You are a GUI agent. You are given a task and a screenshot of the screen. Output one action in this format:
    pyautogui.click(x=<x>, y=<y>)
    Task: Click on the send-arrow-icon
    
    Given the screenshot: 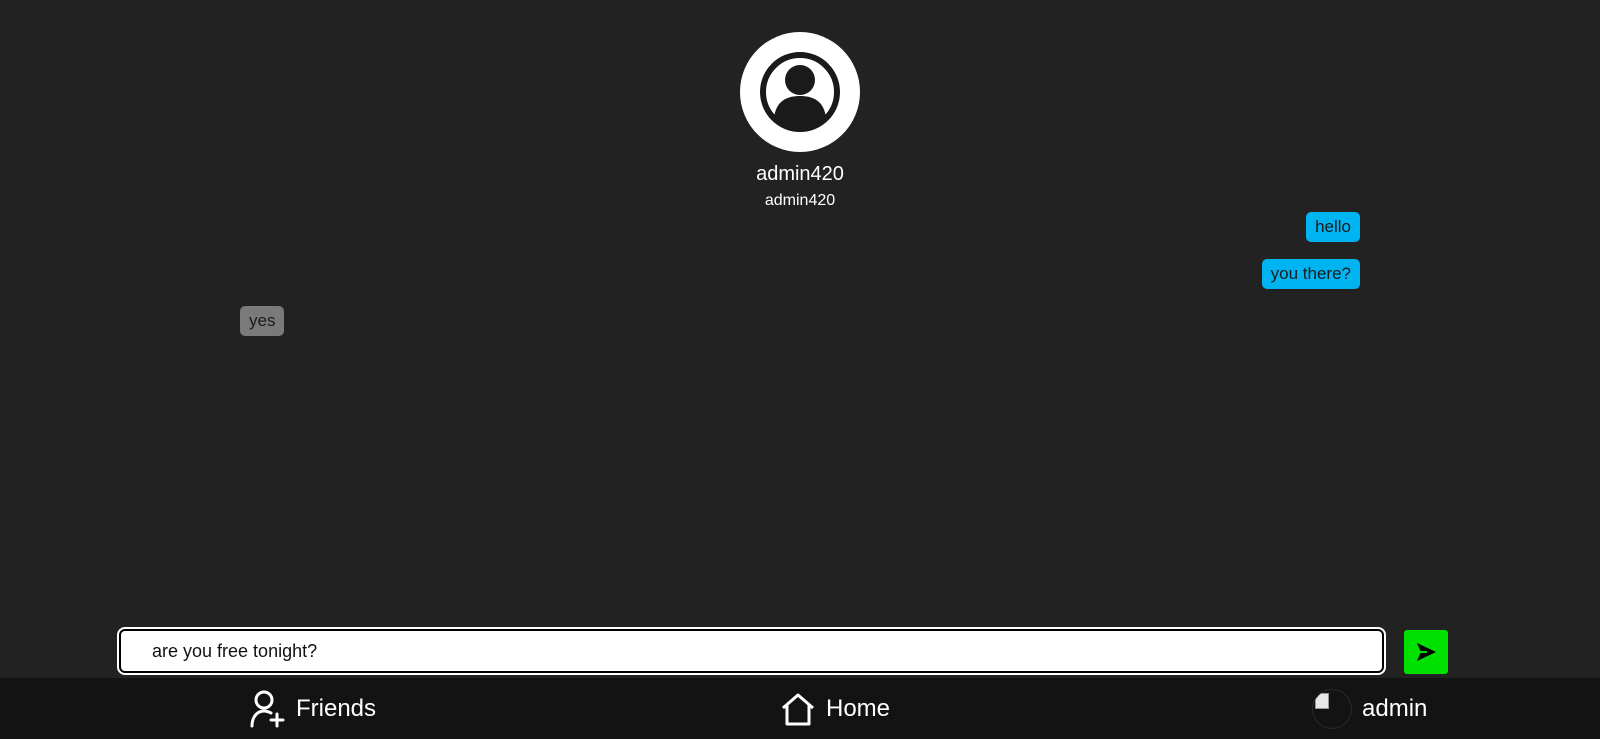 What is the action you would take?
    pyautogui.click(x=1426, y=652)
    